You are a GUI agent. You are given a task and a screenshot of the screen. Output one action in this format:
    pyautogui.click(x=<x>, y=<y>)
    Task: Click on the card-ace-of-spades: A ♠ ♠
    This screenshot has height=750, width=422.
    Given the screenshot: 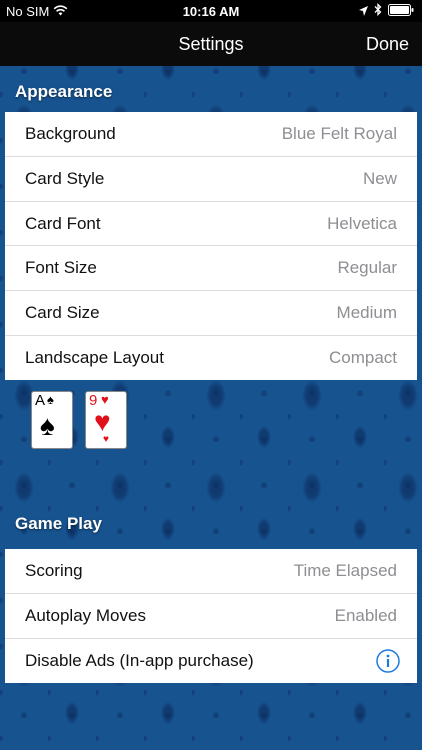 What is the action you would take?
    pyautogui.click(x=52, y=420)
    